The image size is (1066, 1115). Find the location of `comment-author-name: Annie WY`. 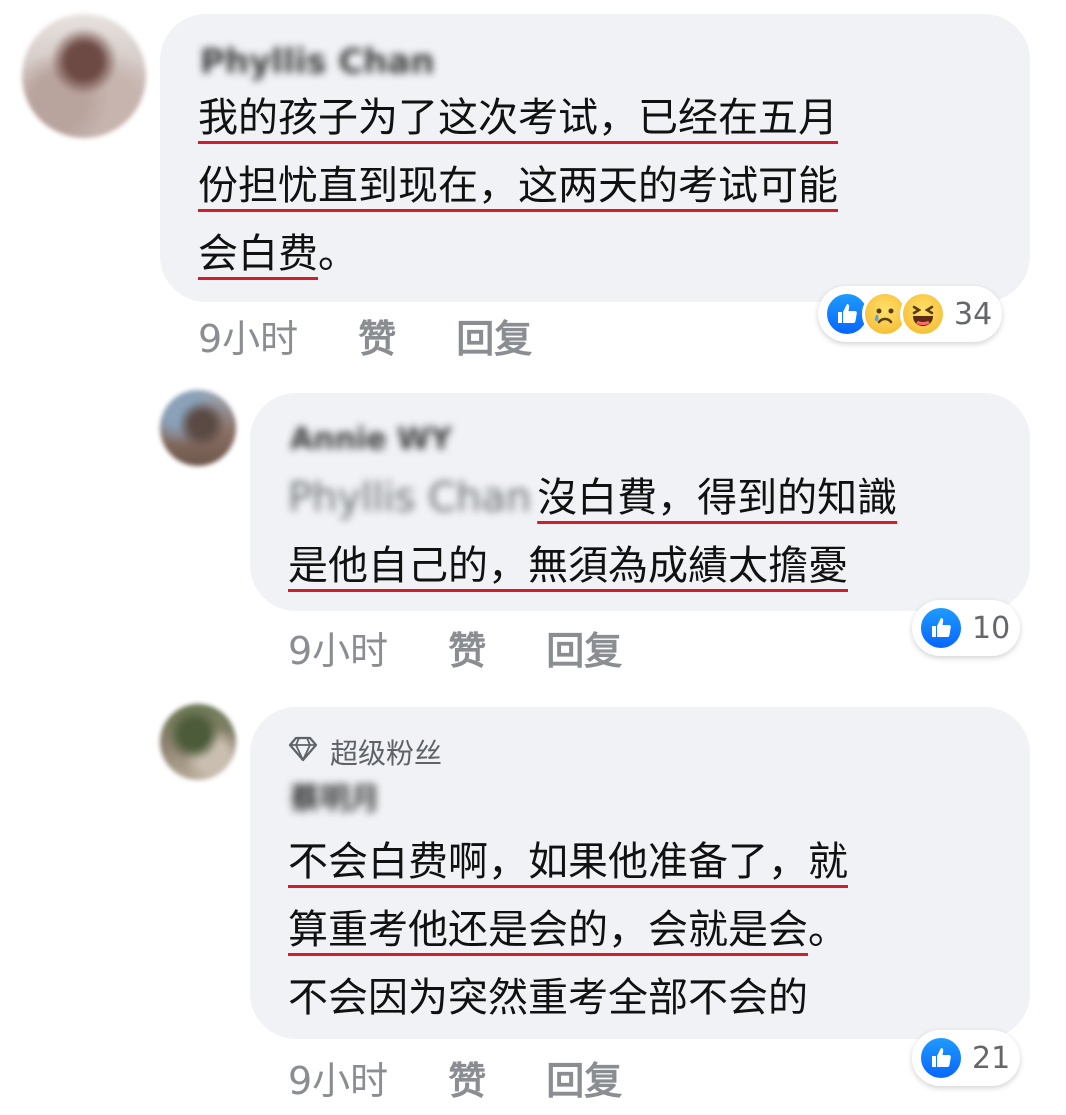

comment-author-name: Annie WY is located at coordinates (371, 440).